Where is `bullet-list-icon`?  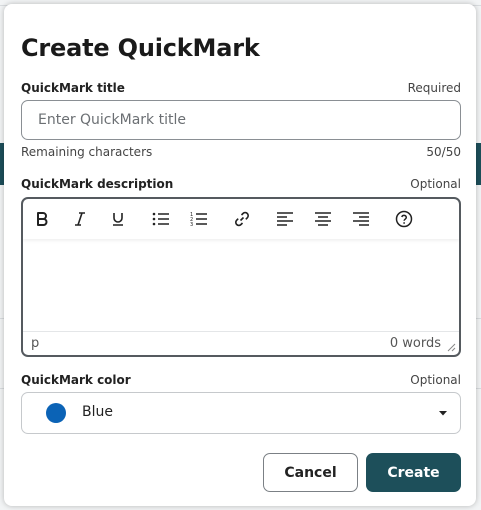
bullet-list-icon is located at coordinates (160, 219).